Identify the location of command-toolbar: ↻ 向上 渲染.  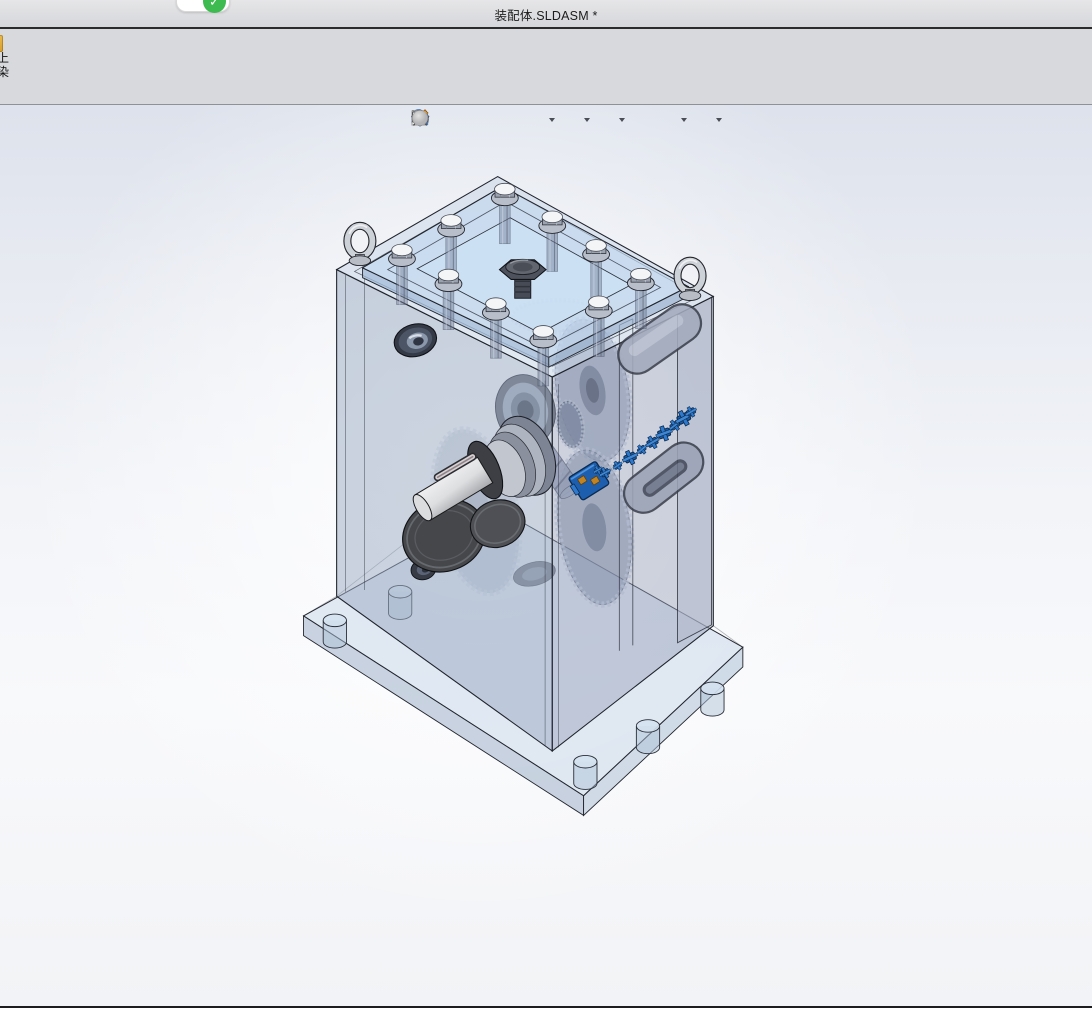
(546, 67).